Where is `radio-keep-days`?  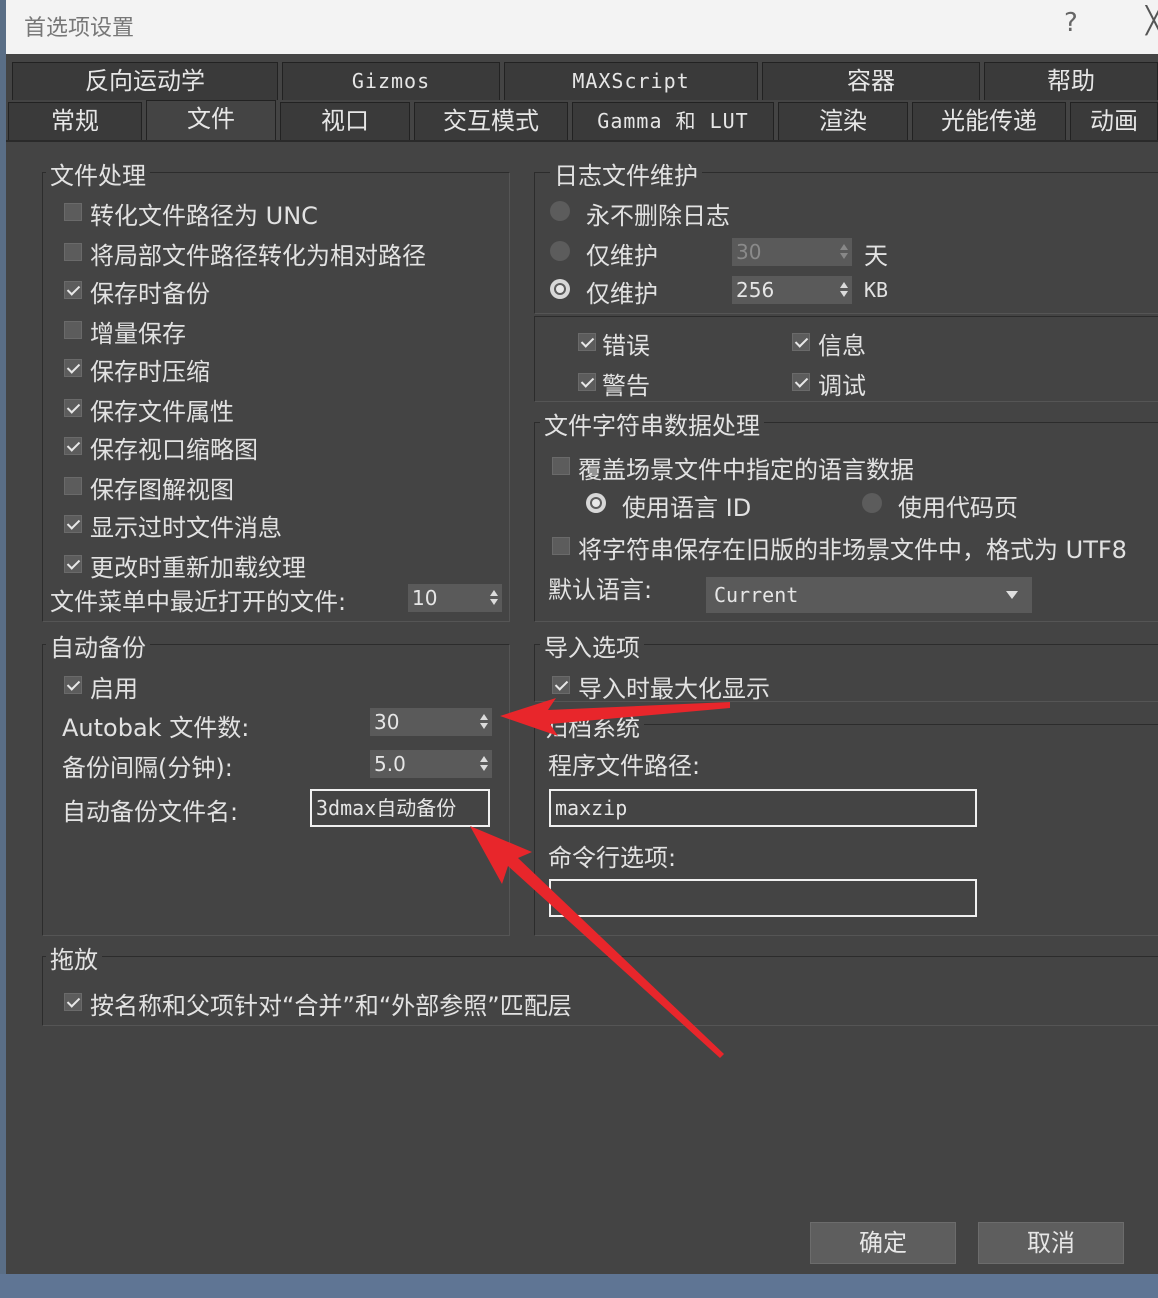
radio-keep-days is located at coordinates (560, 251).